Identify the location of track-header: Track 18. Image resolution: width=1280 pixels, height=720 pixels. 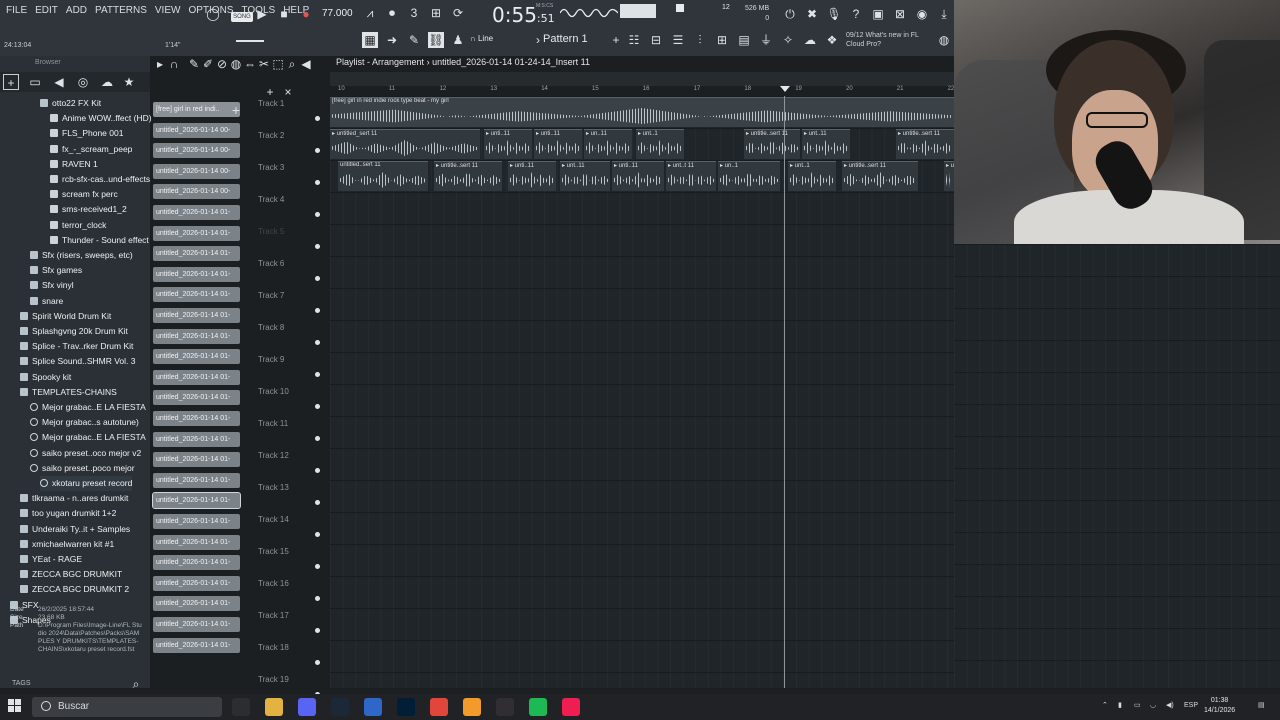
(287, 656).